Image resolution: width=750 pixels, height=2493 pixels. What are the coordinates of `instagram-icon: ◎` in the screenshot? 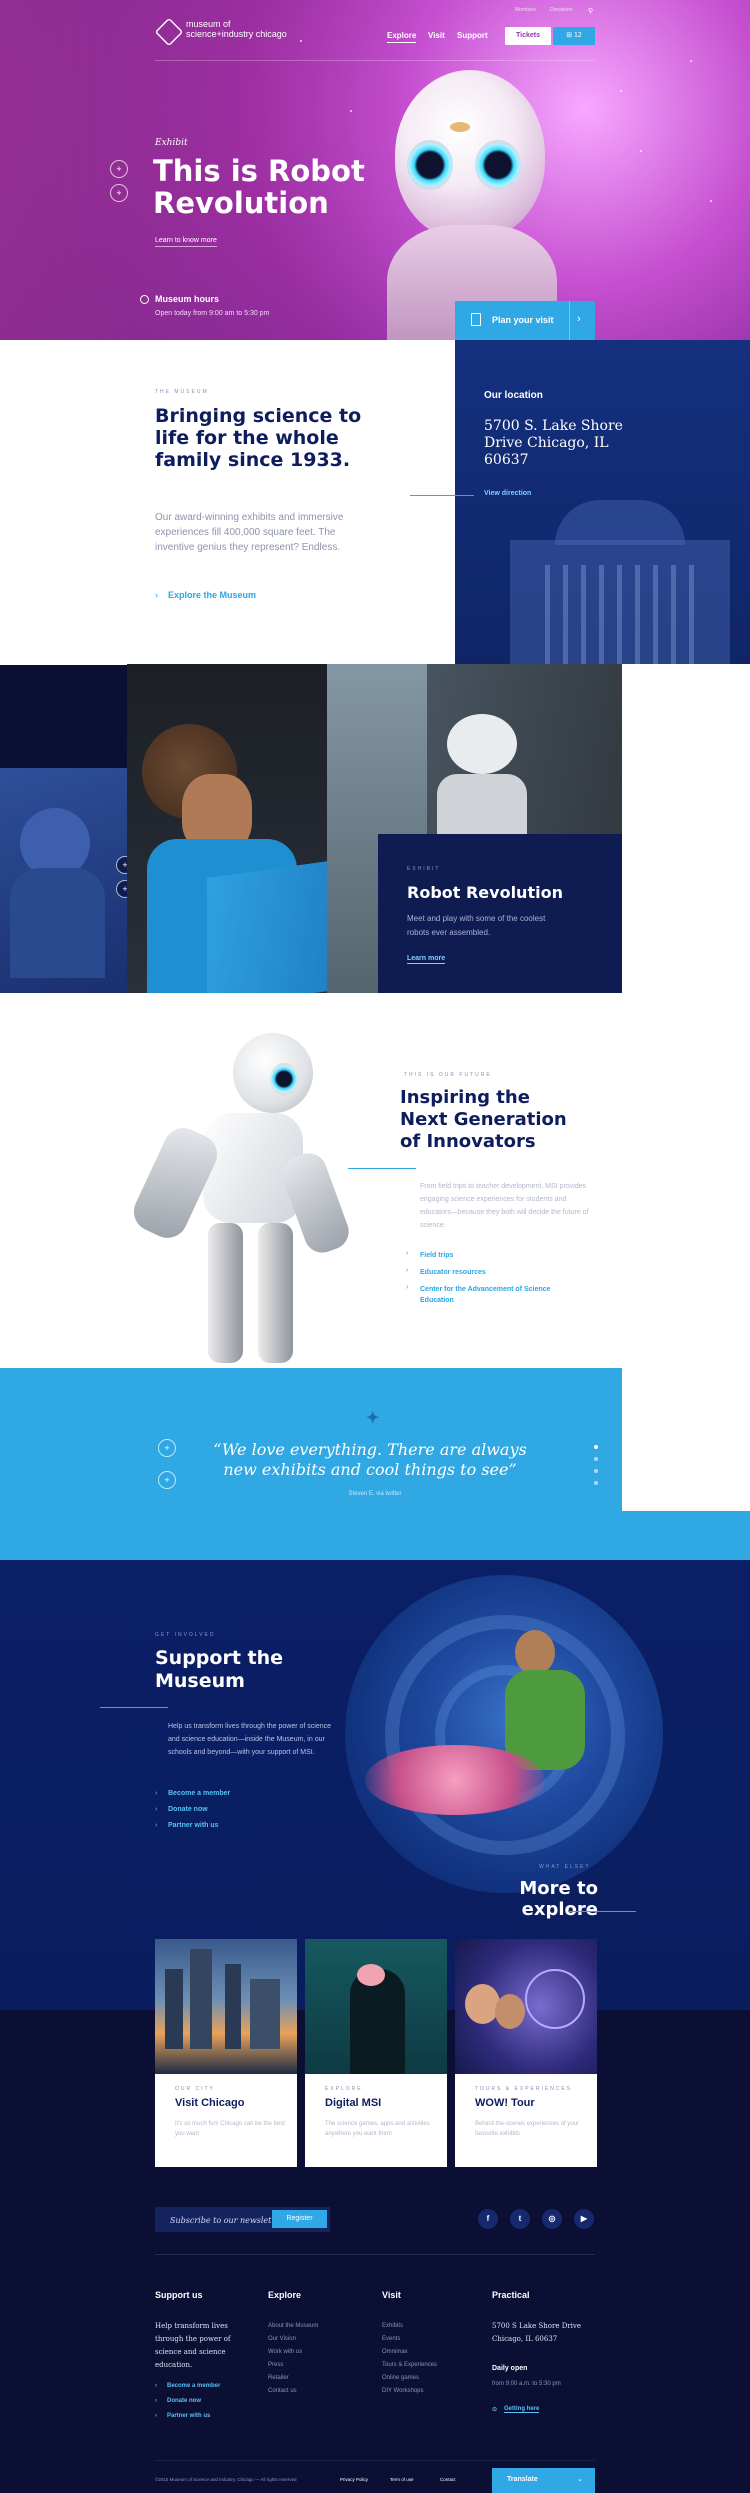 It's located at (552, 2219).